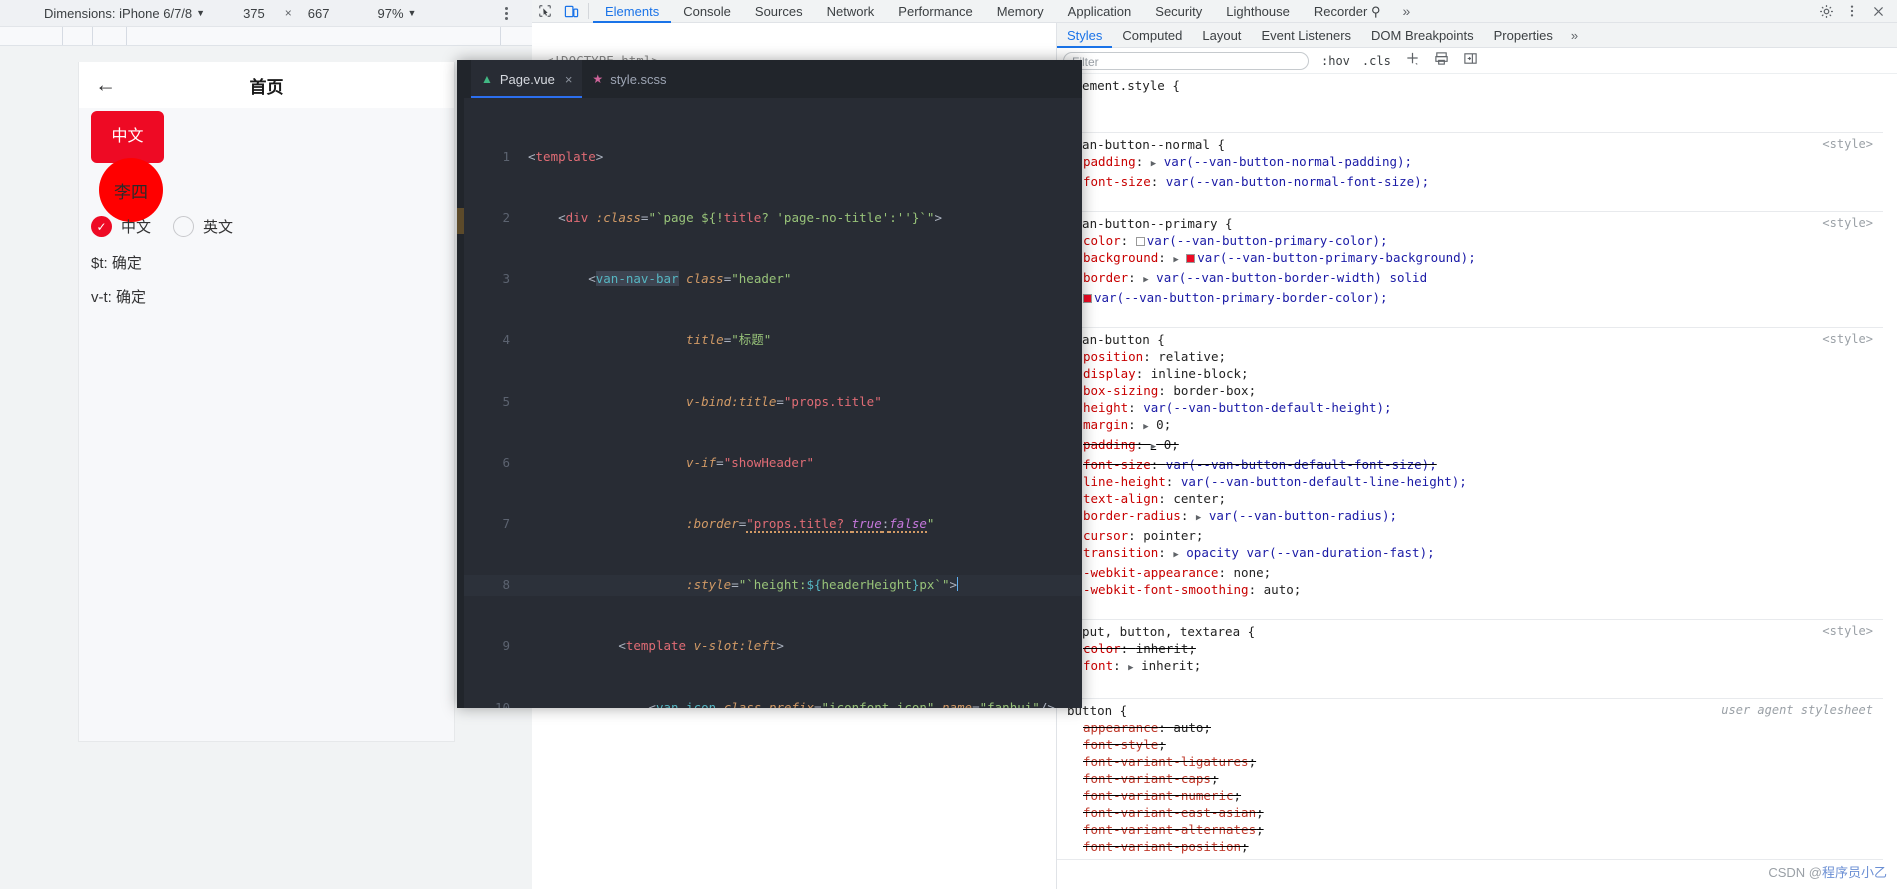  What do you see at coordinates (1470, 390) in the screenshot?
I see `declaration: box-sizing: border-box;` at bounding box center [1470, 390].